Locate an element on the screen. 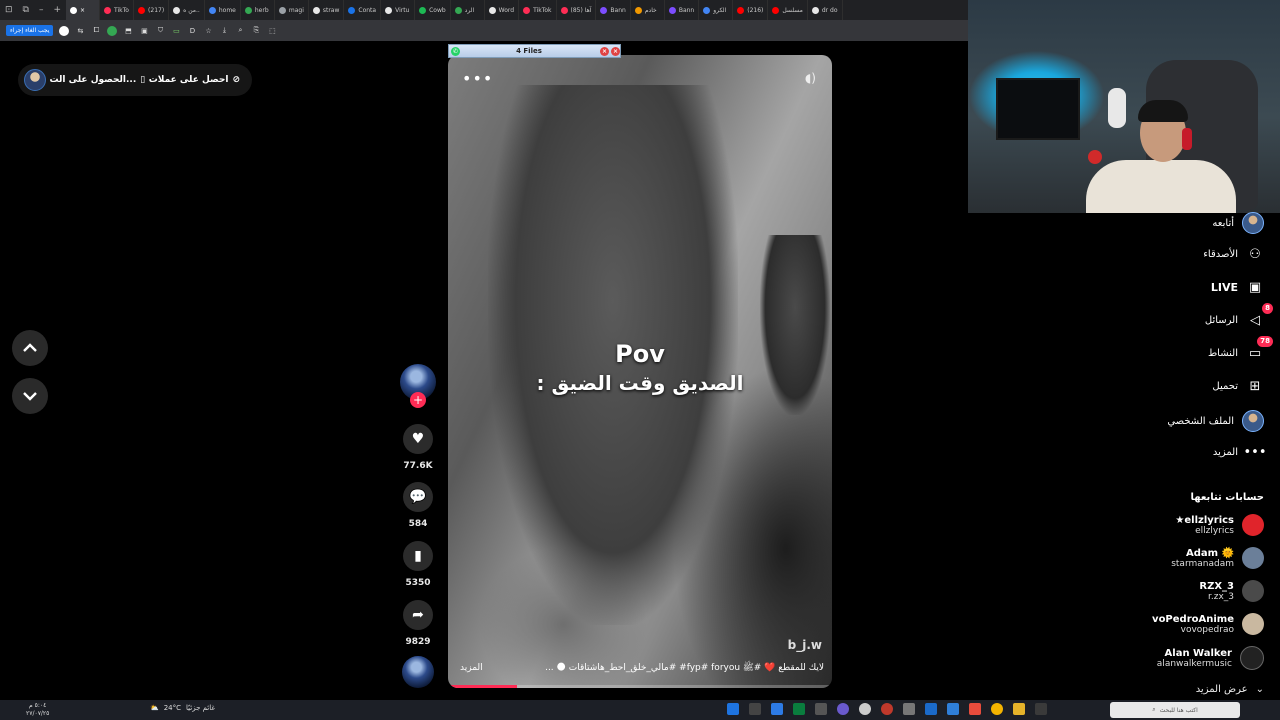 This screenshot has width=1280, height=720. browser-tab: Conta is located at coordinates (363, 10).